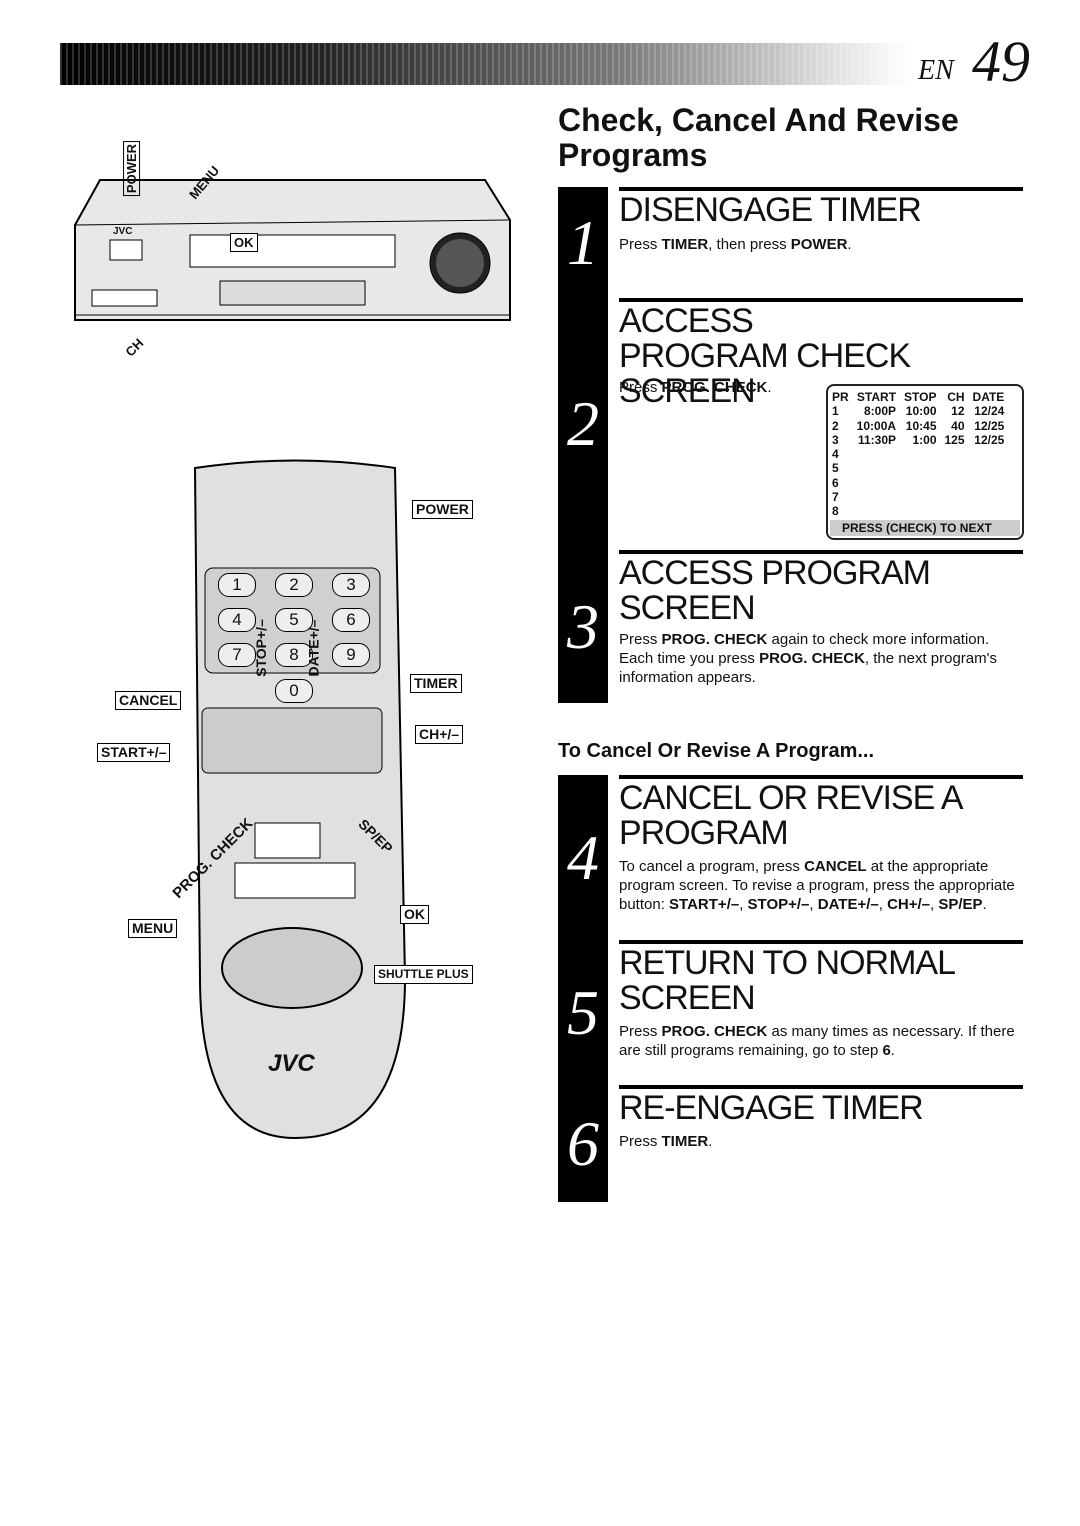  I want to click on step-number: 6, so click(583, 1143).